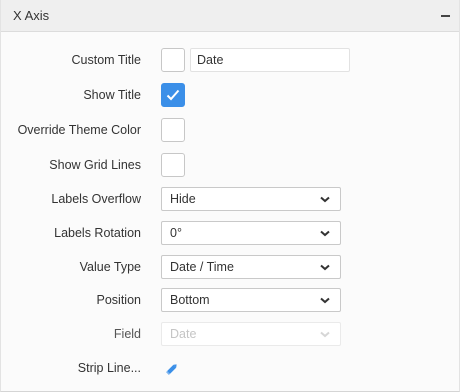 Image resolution: width=468 pixels, height=392 pixels. I want to click on field-label: Field, so click(127, 334).